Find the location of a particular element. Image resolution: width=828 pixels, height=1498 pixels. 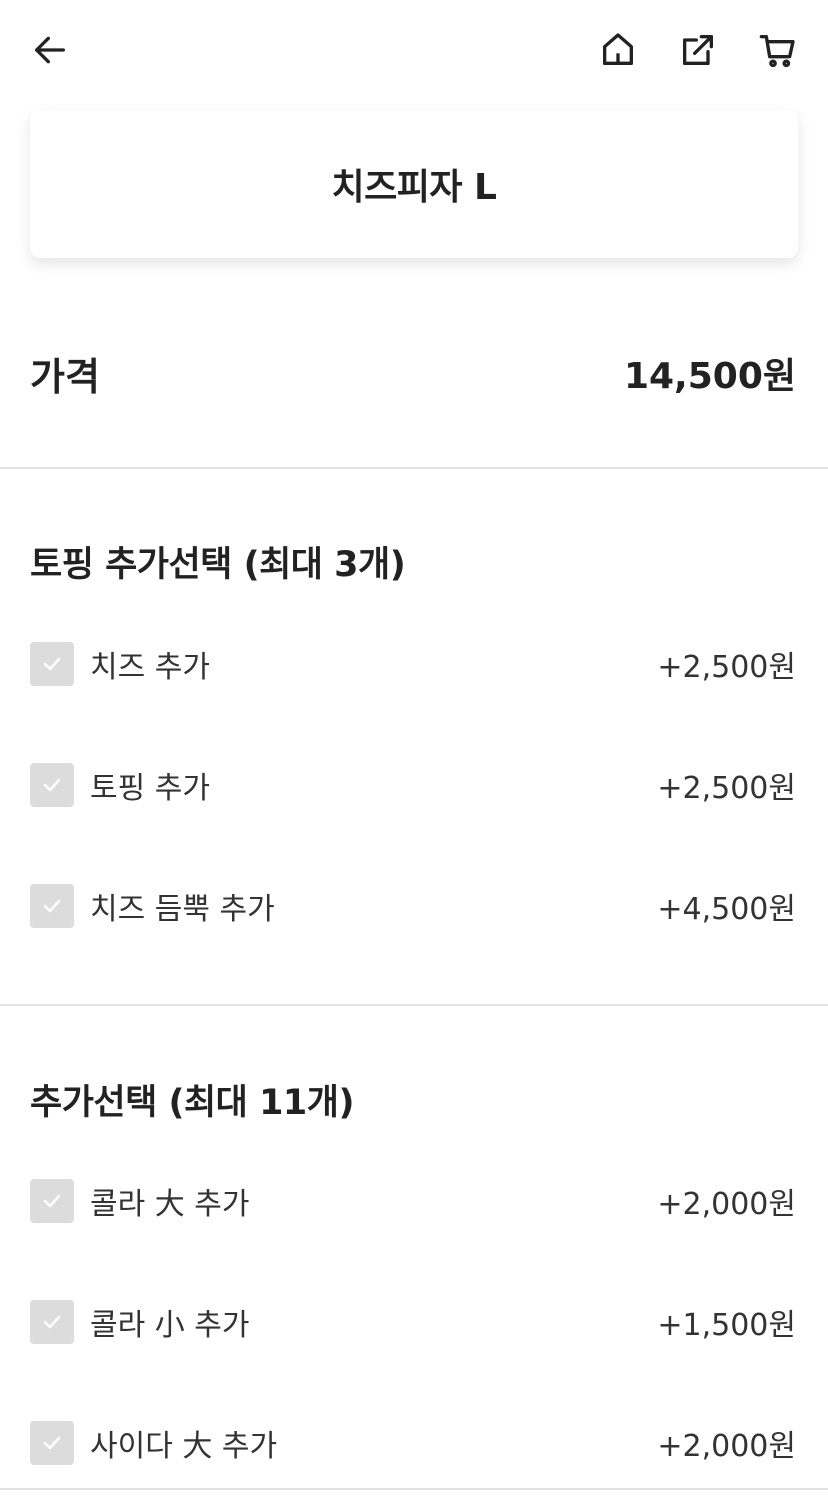

option-row: 콜라 小 추가 +1,500원 is located at coordinates (413, 1322).